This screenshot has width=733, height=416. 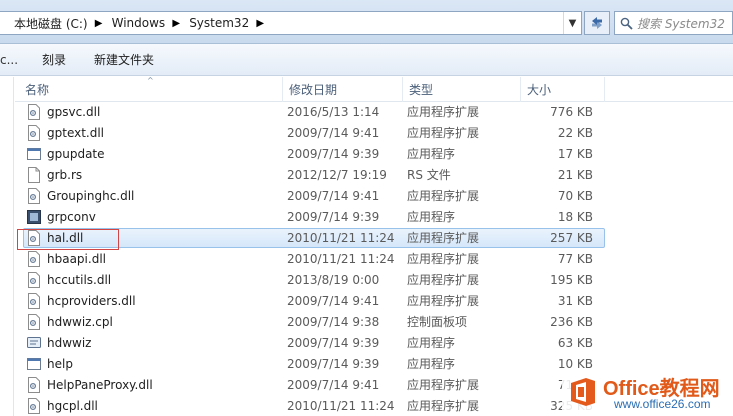 What do you see at coordinates (571, 322) in the screenshot?
I see `file-size: 236 KB` at bounding box center [571, 322].